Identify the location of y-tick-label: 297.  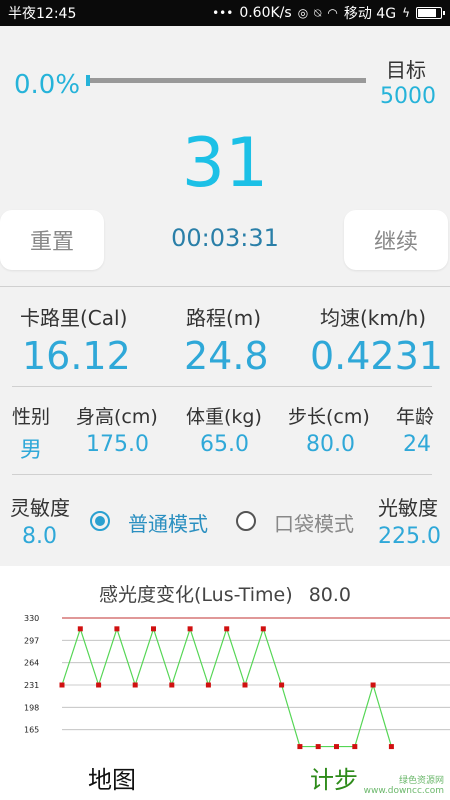
(31, 640).